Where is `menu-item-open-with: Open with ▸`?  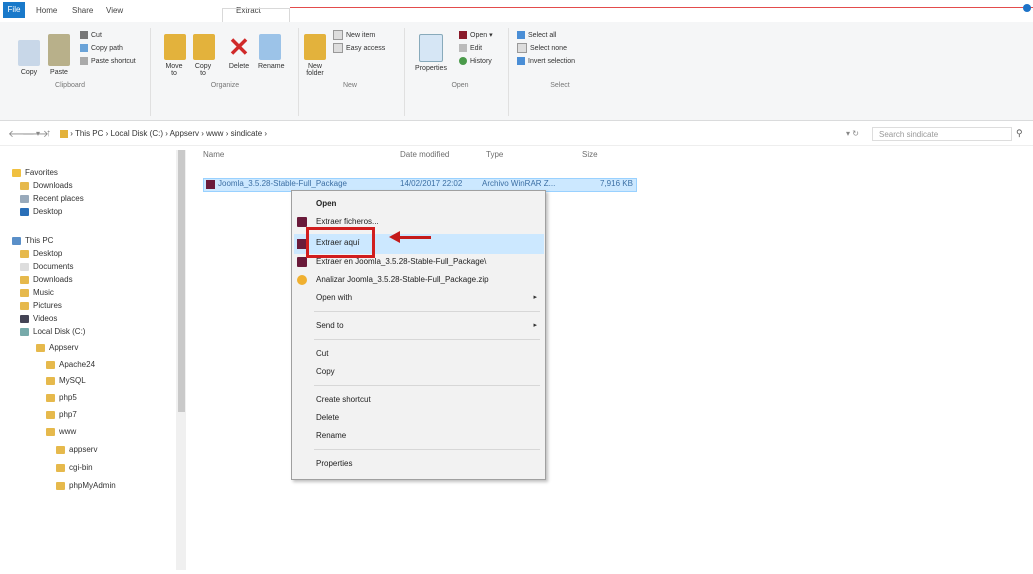 menu-item-open-with: Open with ▸ is located at coordinates (417, 298).